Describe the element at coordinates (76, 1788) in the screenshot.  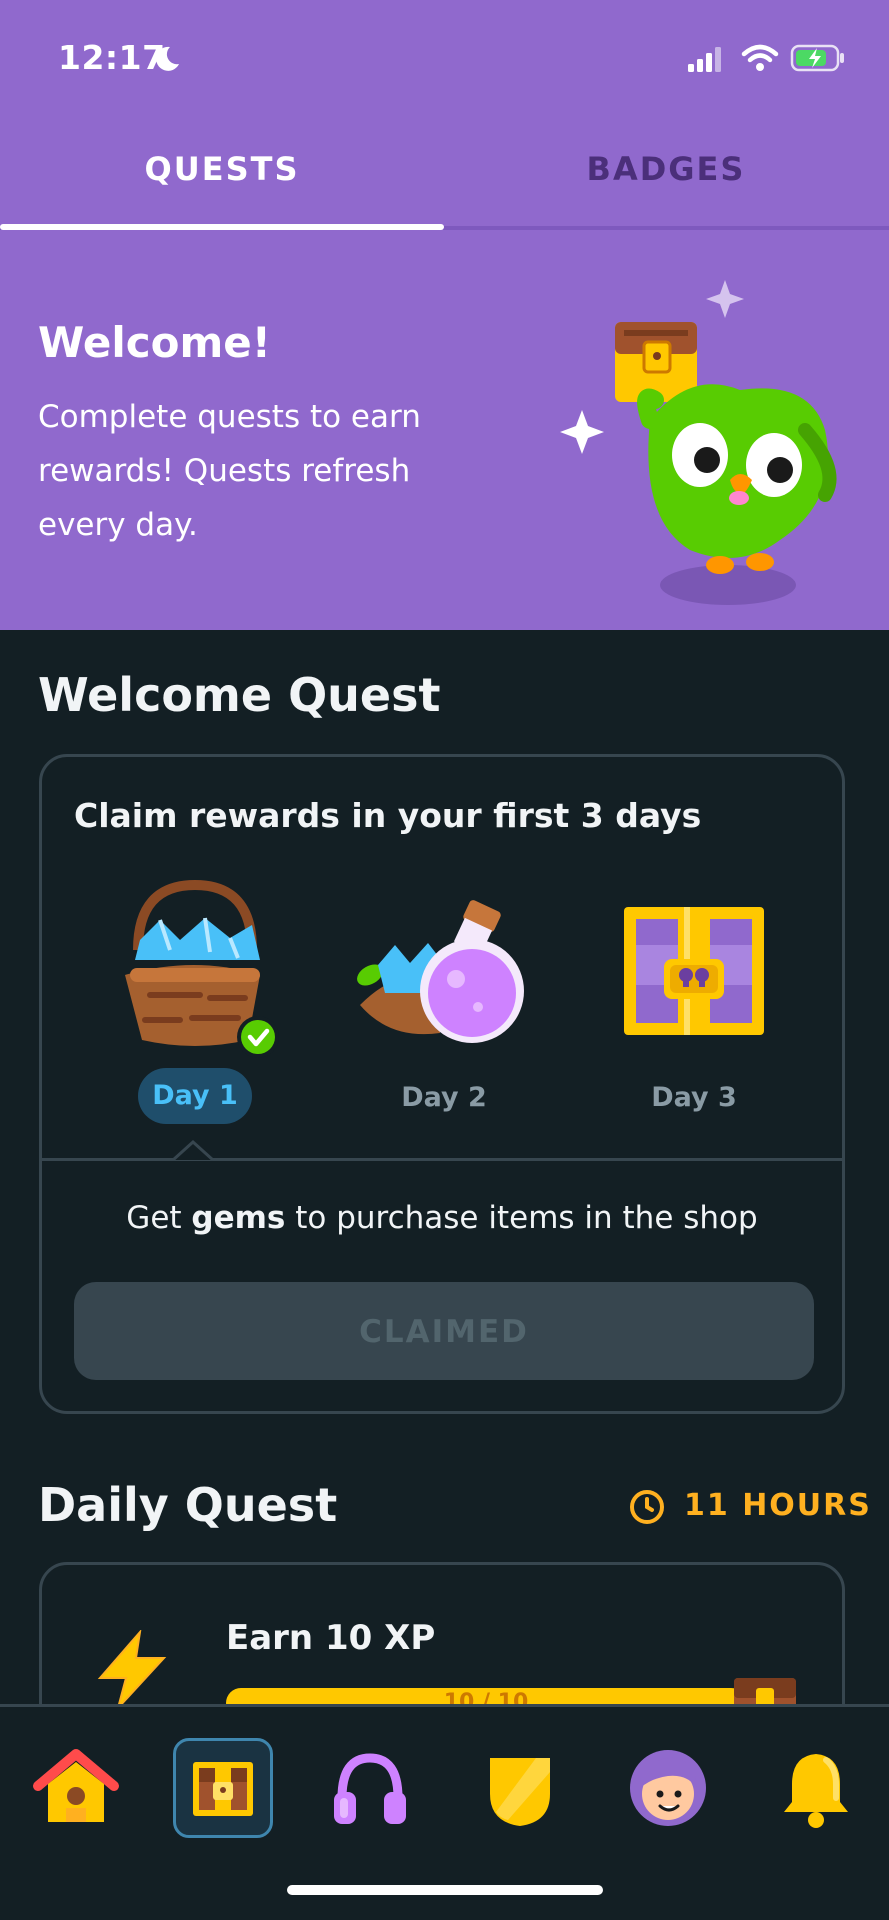
I see `home-icon` at that location.